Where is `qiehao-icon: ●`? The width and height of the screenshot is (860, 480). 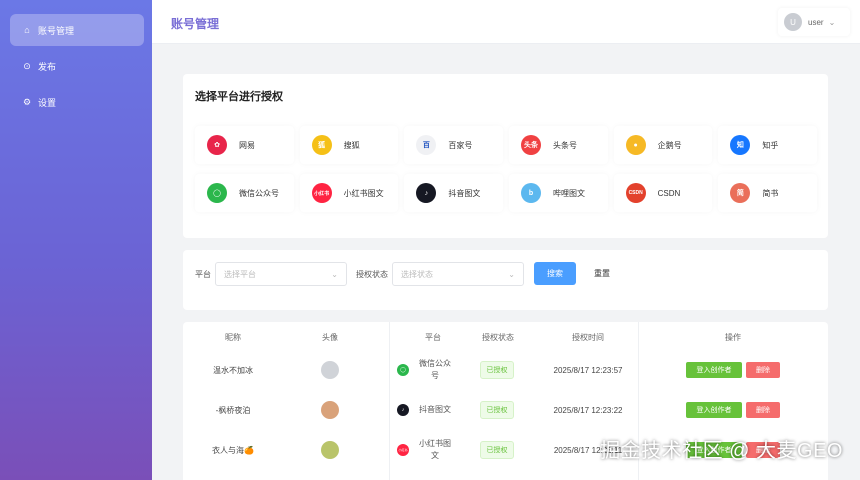 qiehao-icon: ● is located at coordinates (635, 145).